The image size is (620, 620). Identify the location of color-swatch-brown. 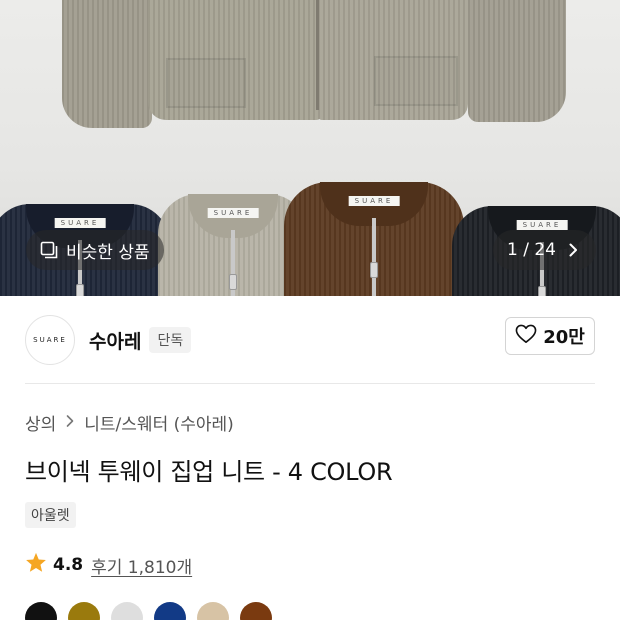
(256, 611).